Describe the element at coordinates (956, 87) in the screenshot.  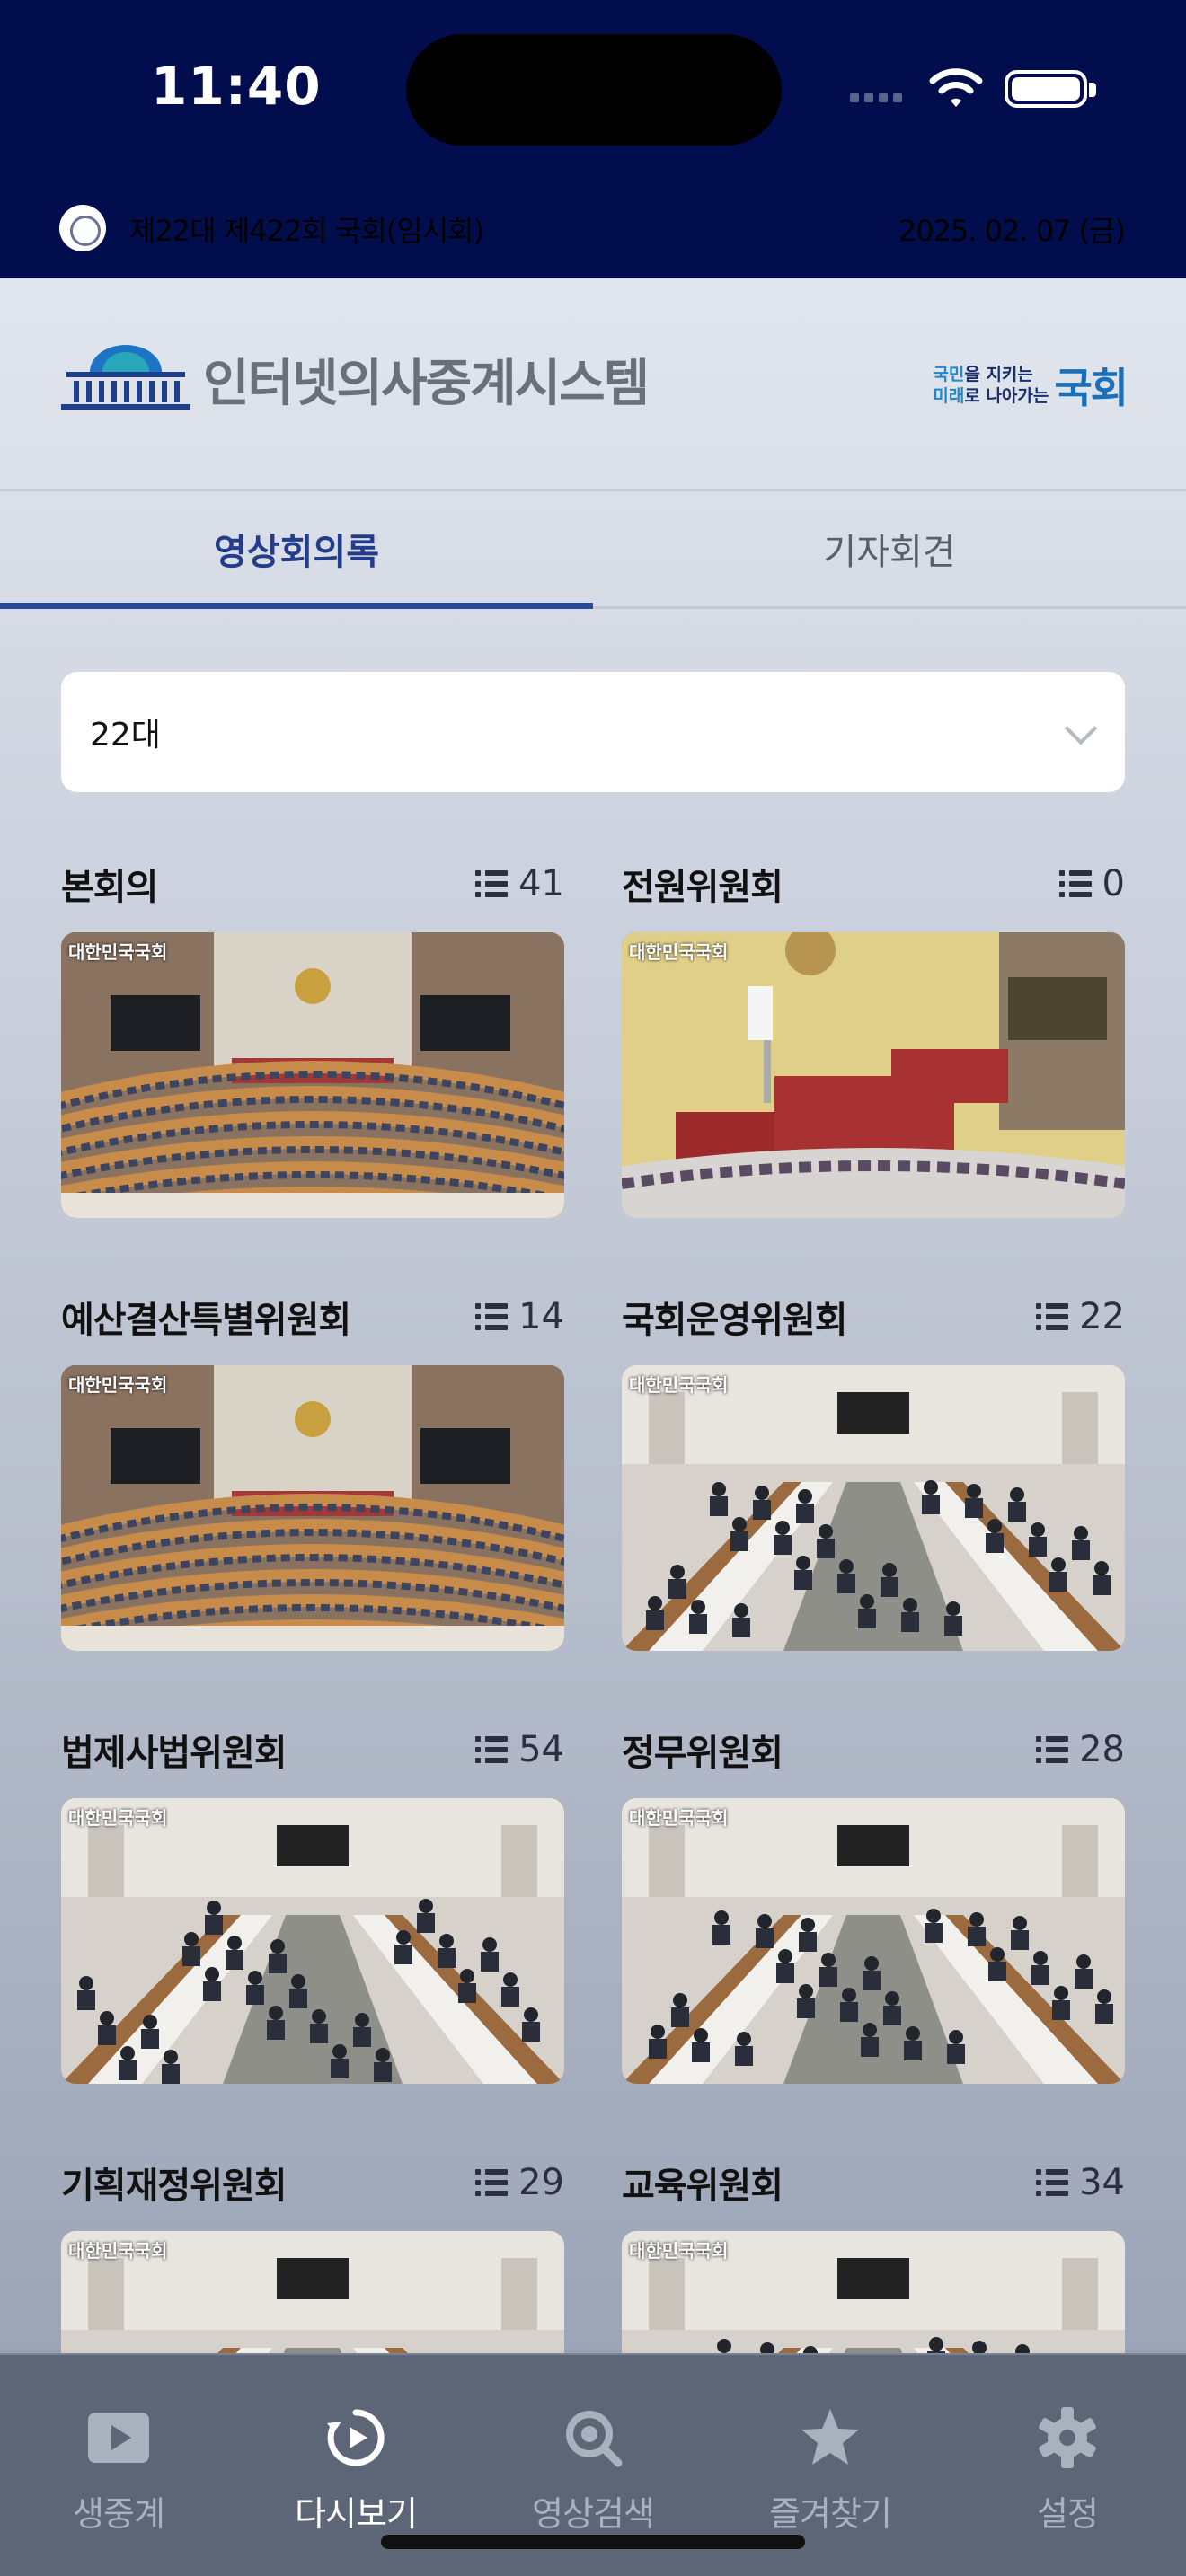
I see `wifi-icon` at that location.